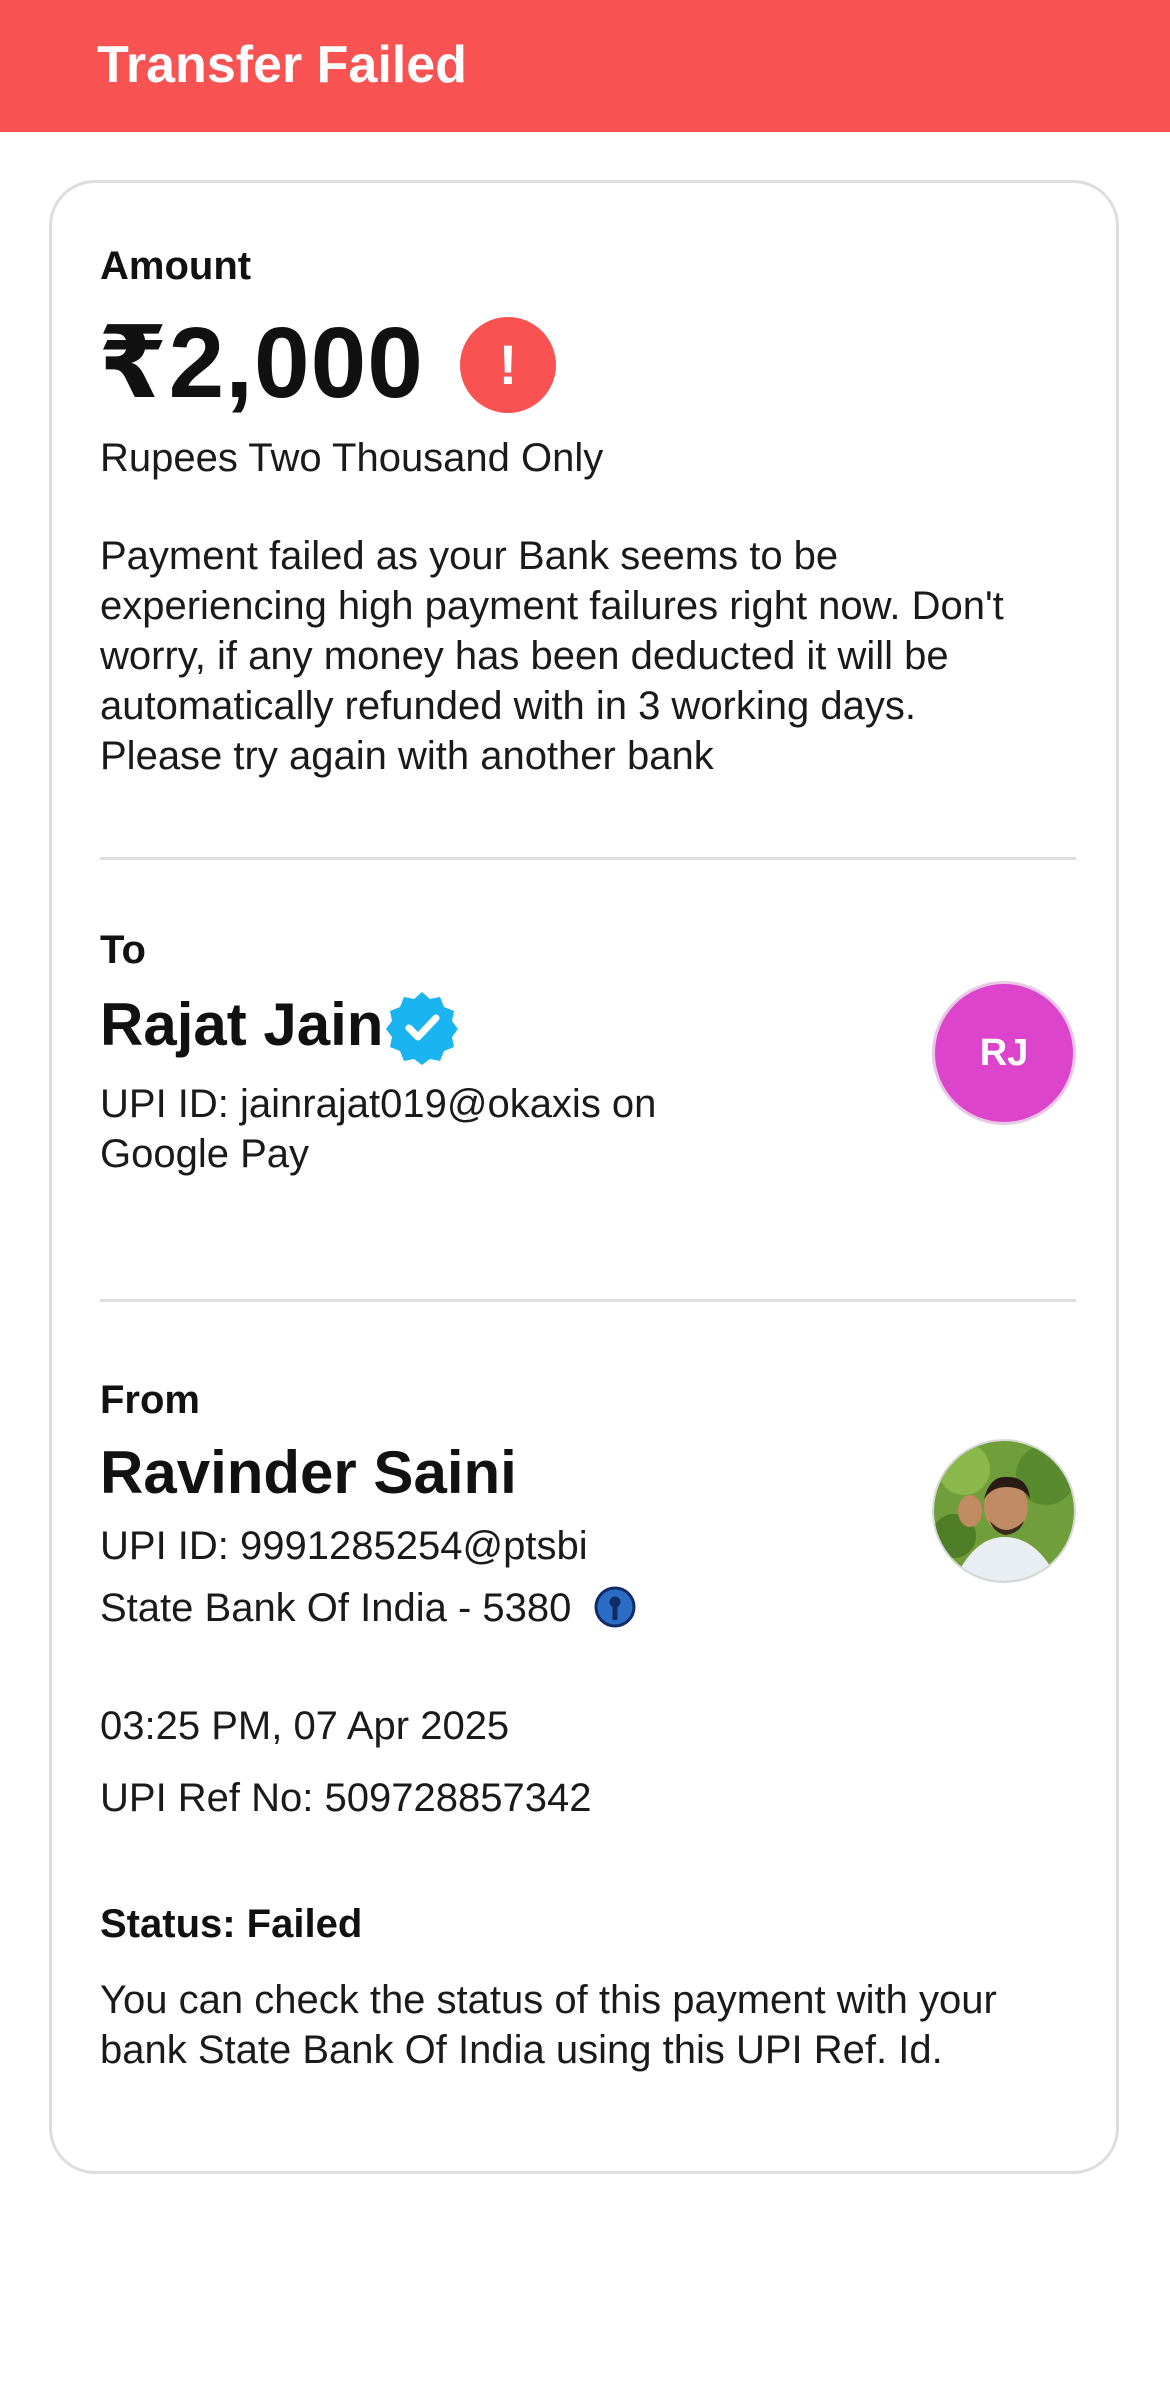  I want to click on alert-icon-glyph: !, so click(508, 364).